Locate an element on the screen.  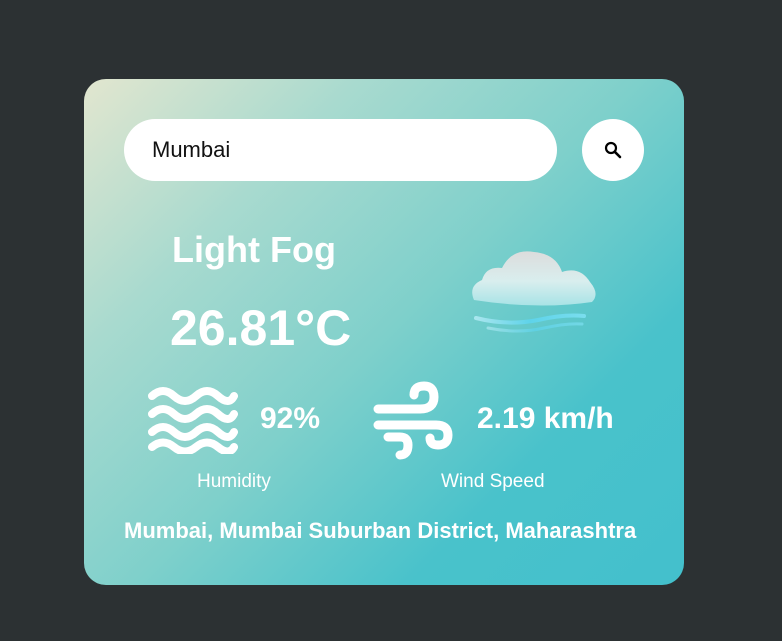
search-button is located at coordinates (613, 150).